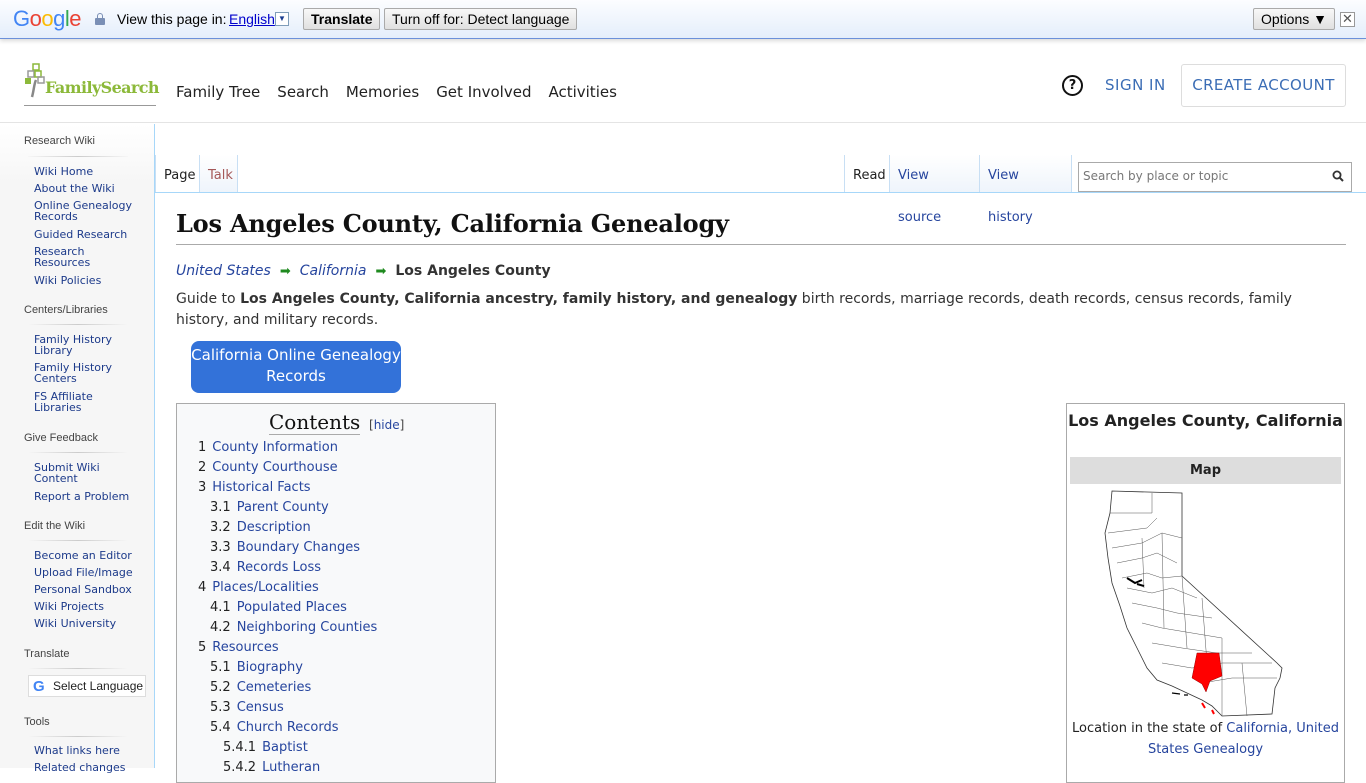 This screenshot has height=783, width=1366. I want to click on turn-off-button: Turn off for: Detect language, so click(481, 19).